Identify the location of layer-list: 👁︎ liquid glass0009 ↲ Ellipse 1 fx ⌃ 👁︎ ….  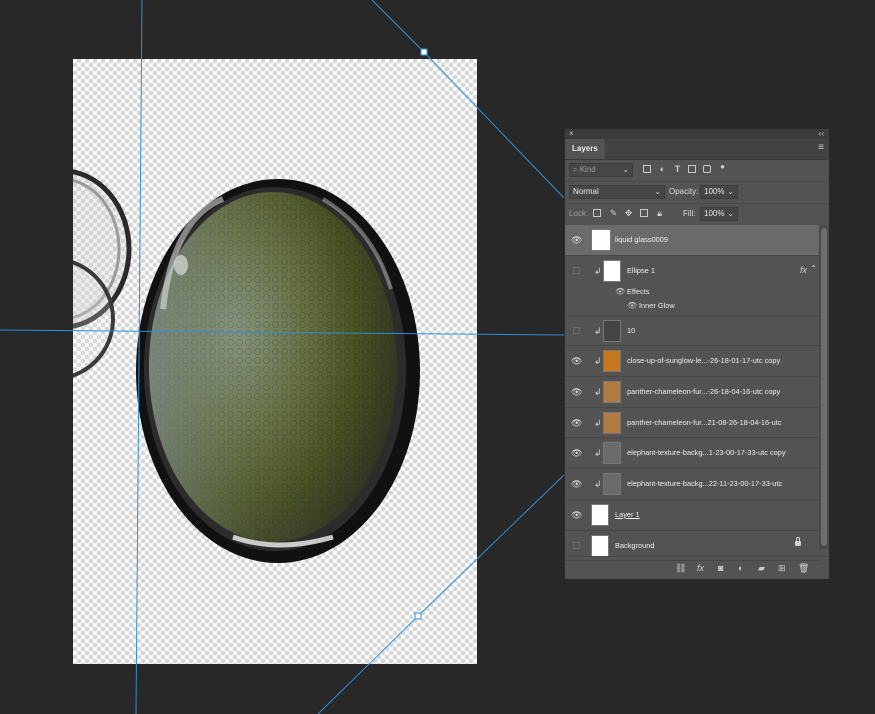
(692, 393).